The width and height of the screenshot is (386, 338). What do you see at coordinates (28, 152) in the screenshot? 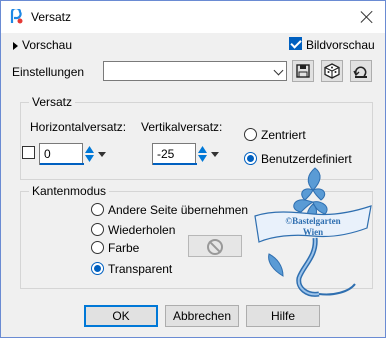
I see `offset-link-checkbox` at bounding box center [28, 152].